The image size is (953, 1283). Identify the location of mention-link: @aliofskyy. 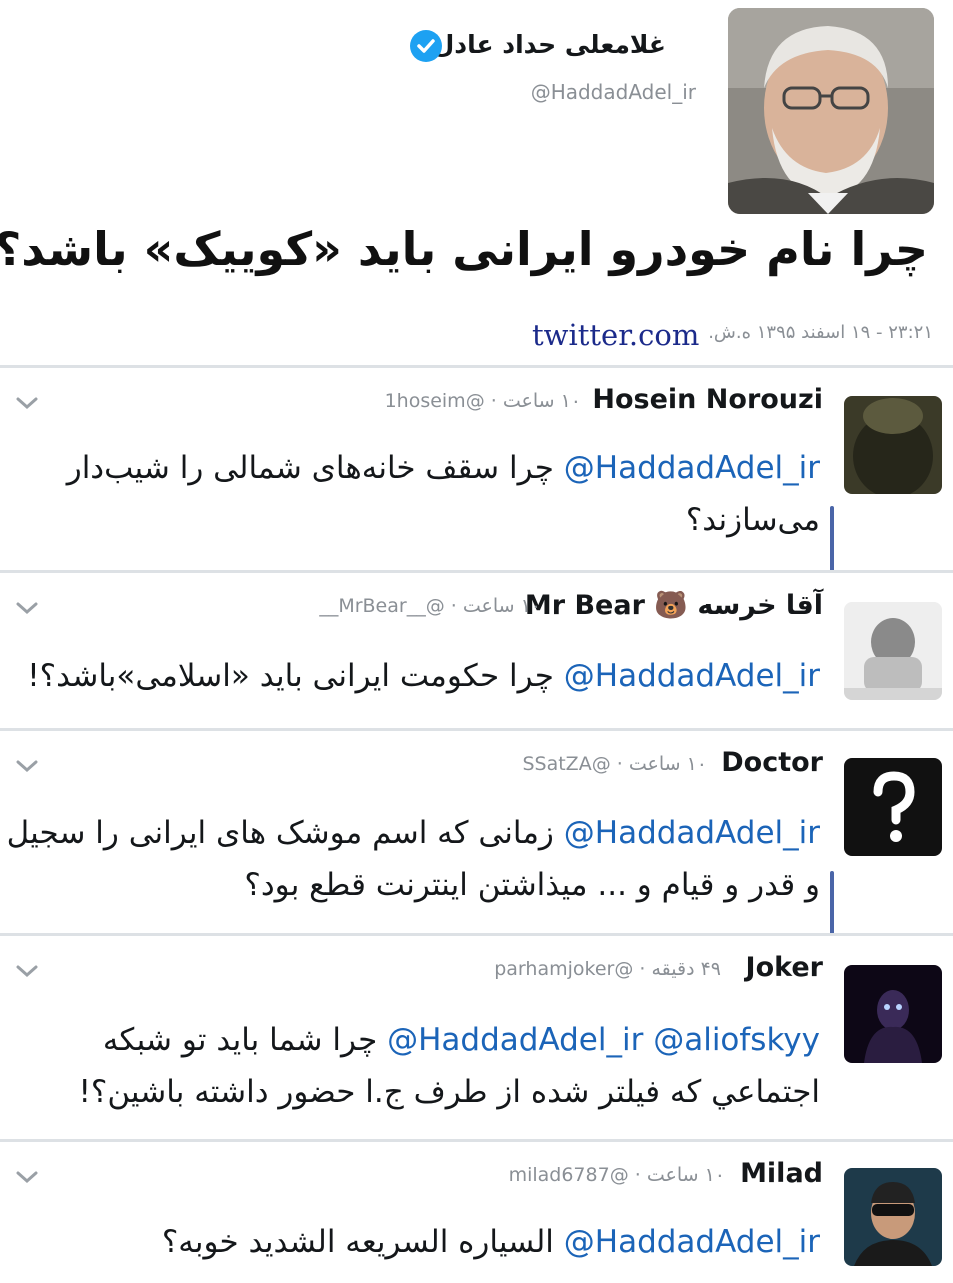
(736, 1040).